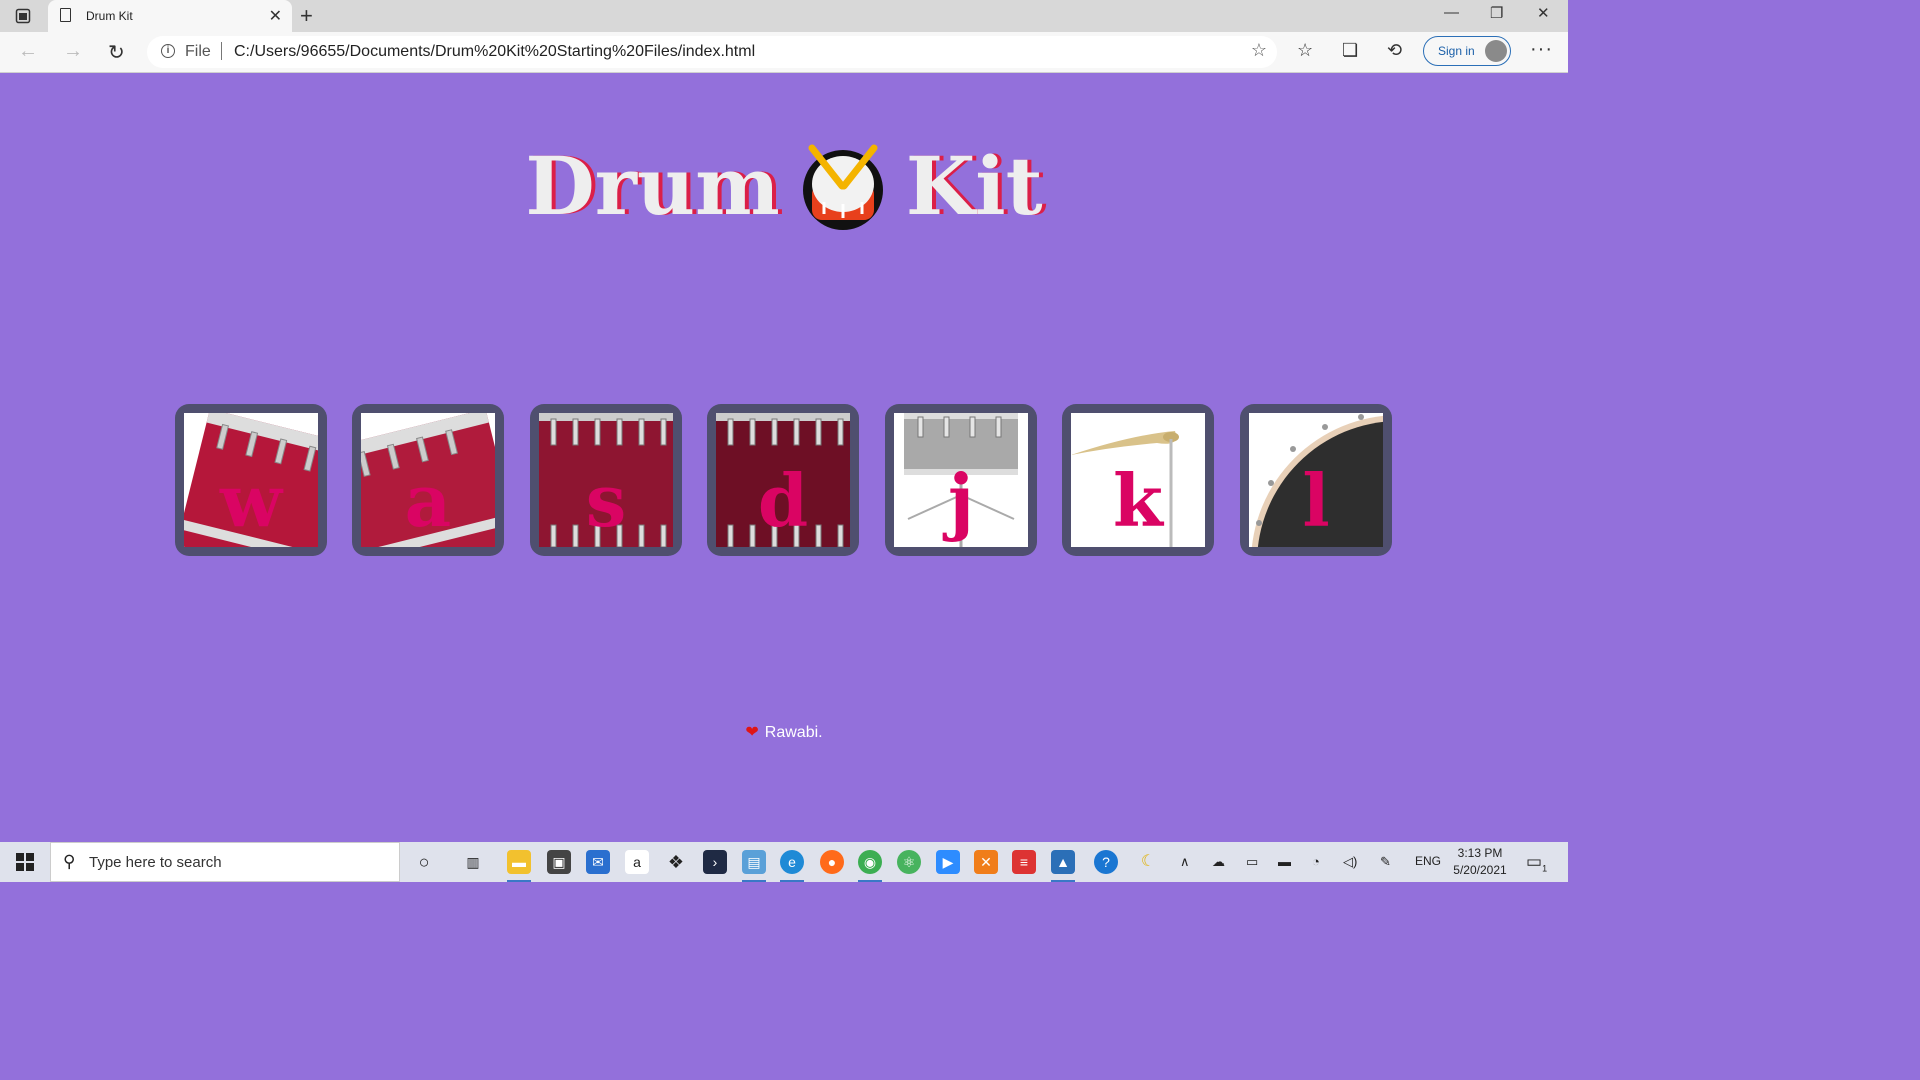 This screenshot has height=1080, width=1920. I want to click on address-separator, so click(221, 51).